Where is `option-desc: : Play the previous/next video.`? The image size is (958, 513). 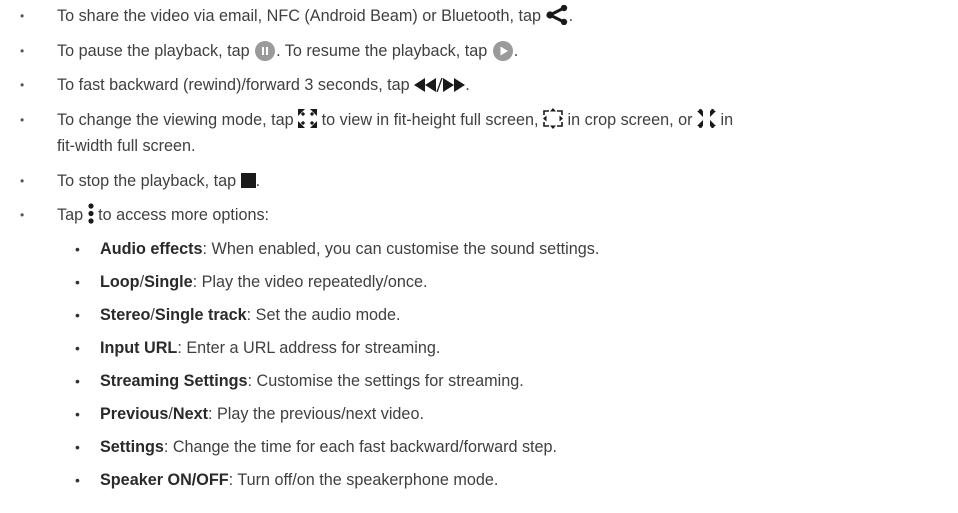
option-desc: : Play the previous/next video. is located at coordinates (315, 414).